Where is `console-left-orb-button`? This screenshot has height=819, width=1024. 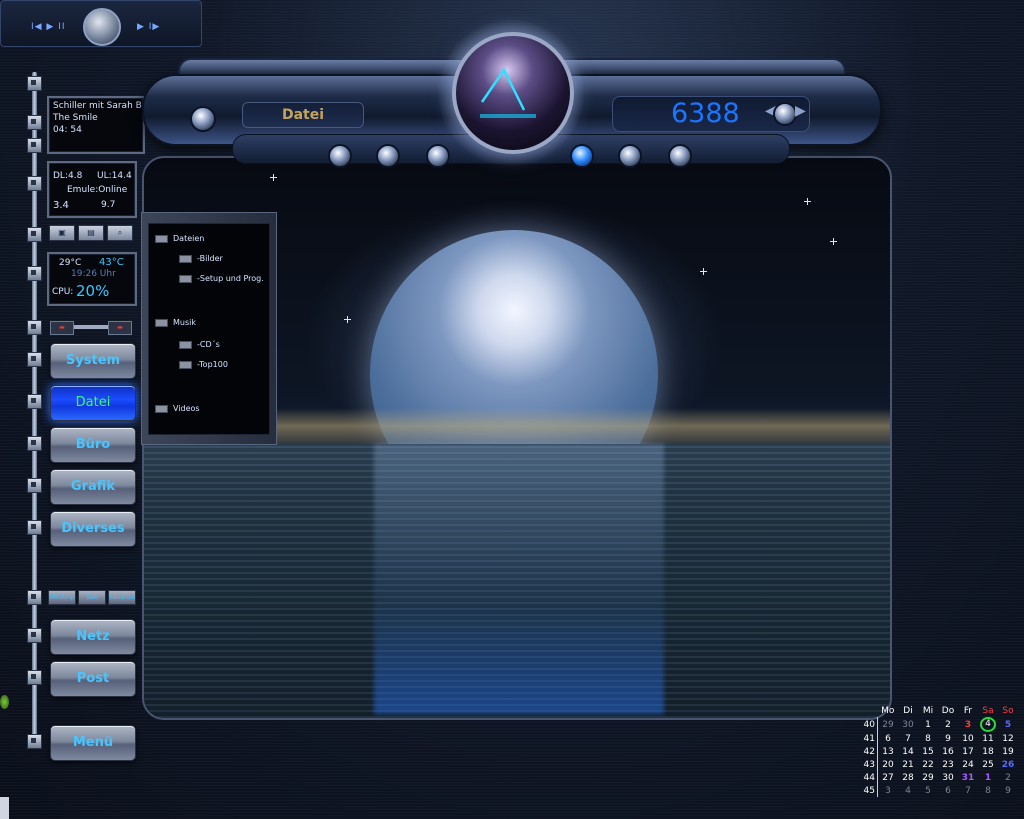 console-left-orb-button is located at coordinates (203, 119).